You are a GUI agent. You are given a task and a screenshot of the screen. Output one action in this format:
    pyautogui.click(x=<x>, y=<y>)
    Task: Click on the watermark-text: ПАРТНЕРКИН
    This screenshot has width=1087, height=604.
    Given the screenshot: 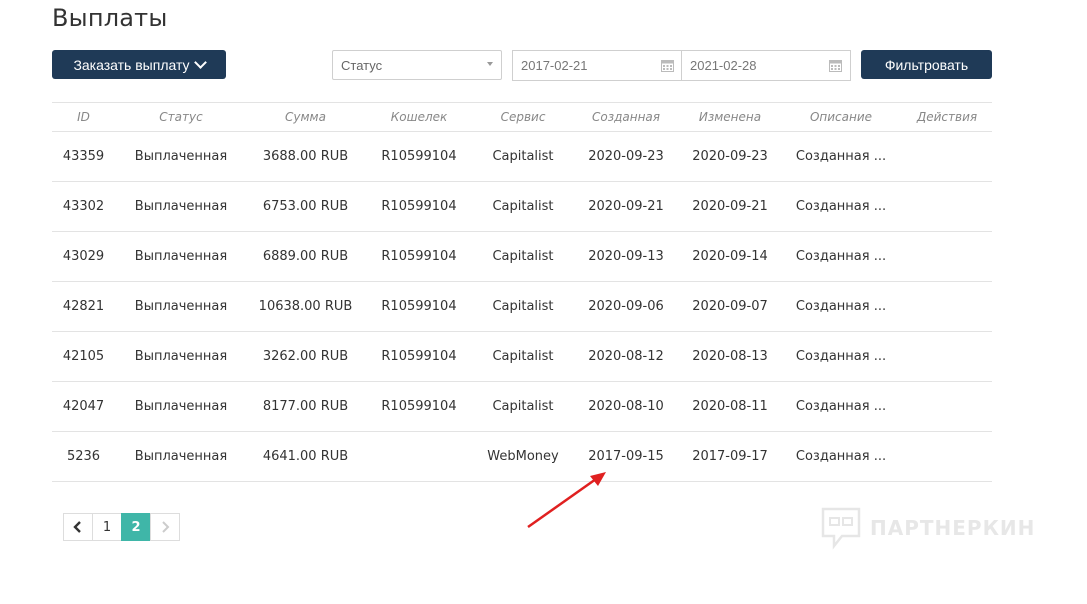 What is the action you would take?
    pyautogui.click(x=953, y=528)
    